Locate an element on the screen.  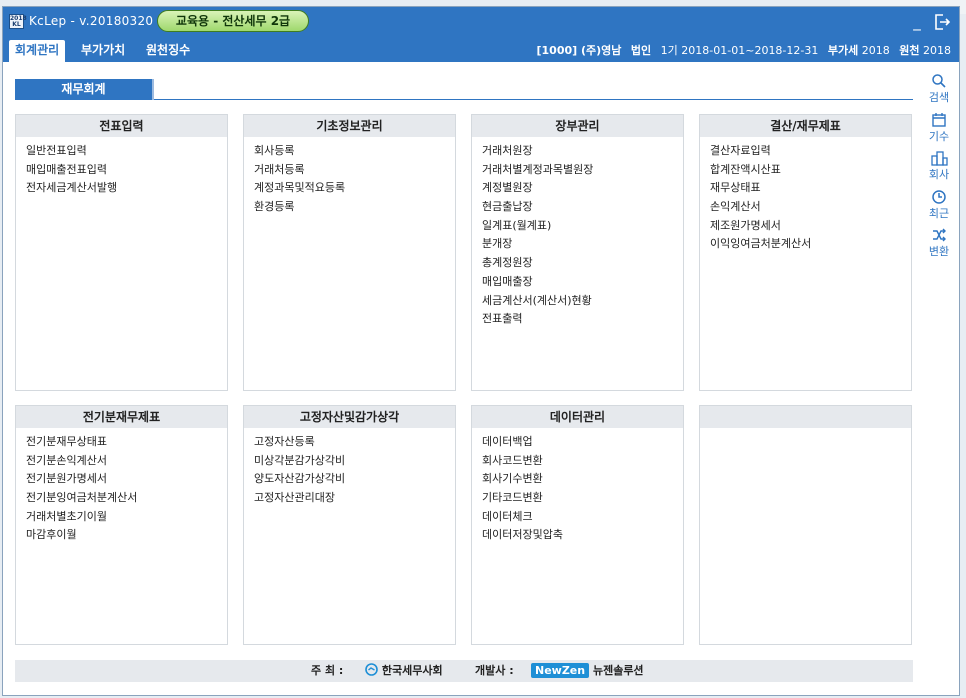
recent-tool-label: 최근 is located at coordinates (939, 213).